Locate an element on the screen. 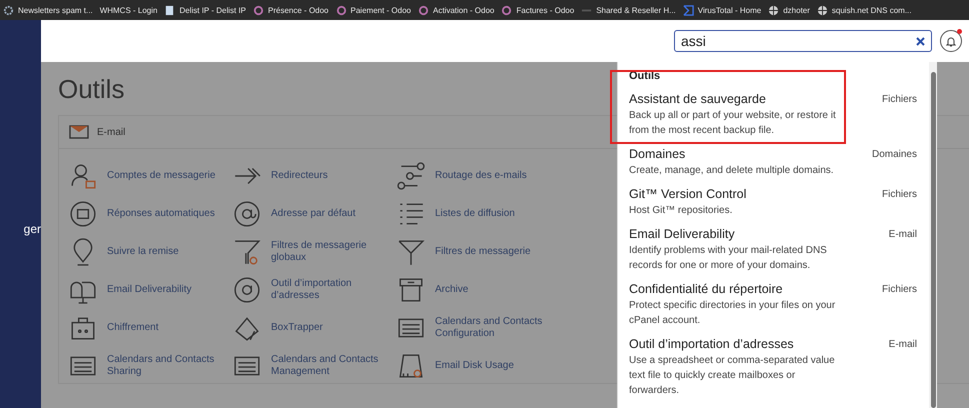 Image resolution: width=969 pixels, height=408 pixels. tool-link: Calendars and Contacts Sharing is located at coordinates (167, 366).